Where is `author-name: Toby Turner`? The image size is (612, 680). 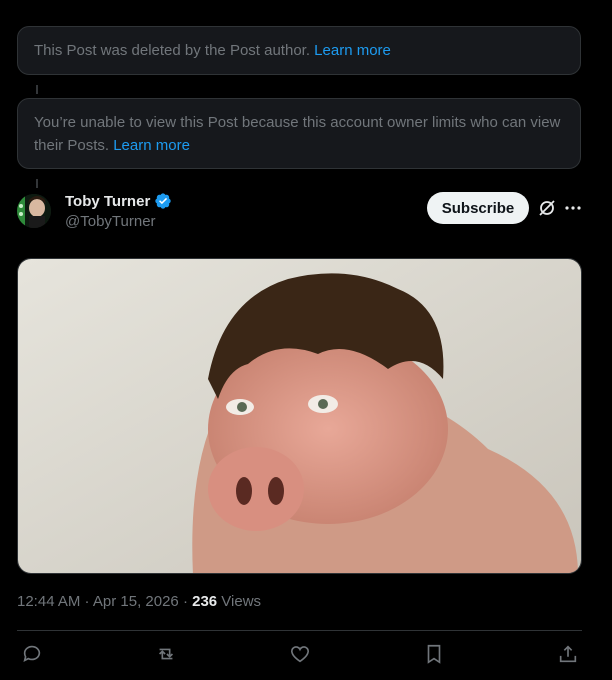
author-name: Toby Turner is located at coordinates (107, 201).